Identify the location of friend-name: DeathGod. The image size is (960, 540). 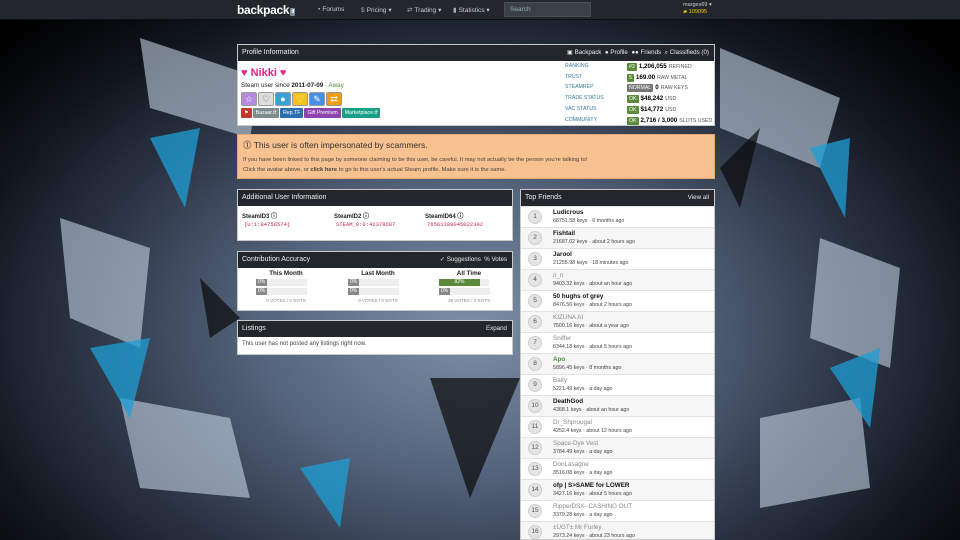
(568, 401).